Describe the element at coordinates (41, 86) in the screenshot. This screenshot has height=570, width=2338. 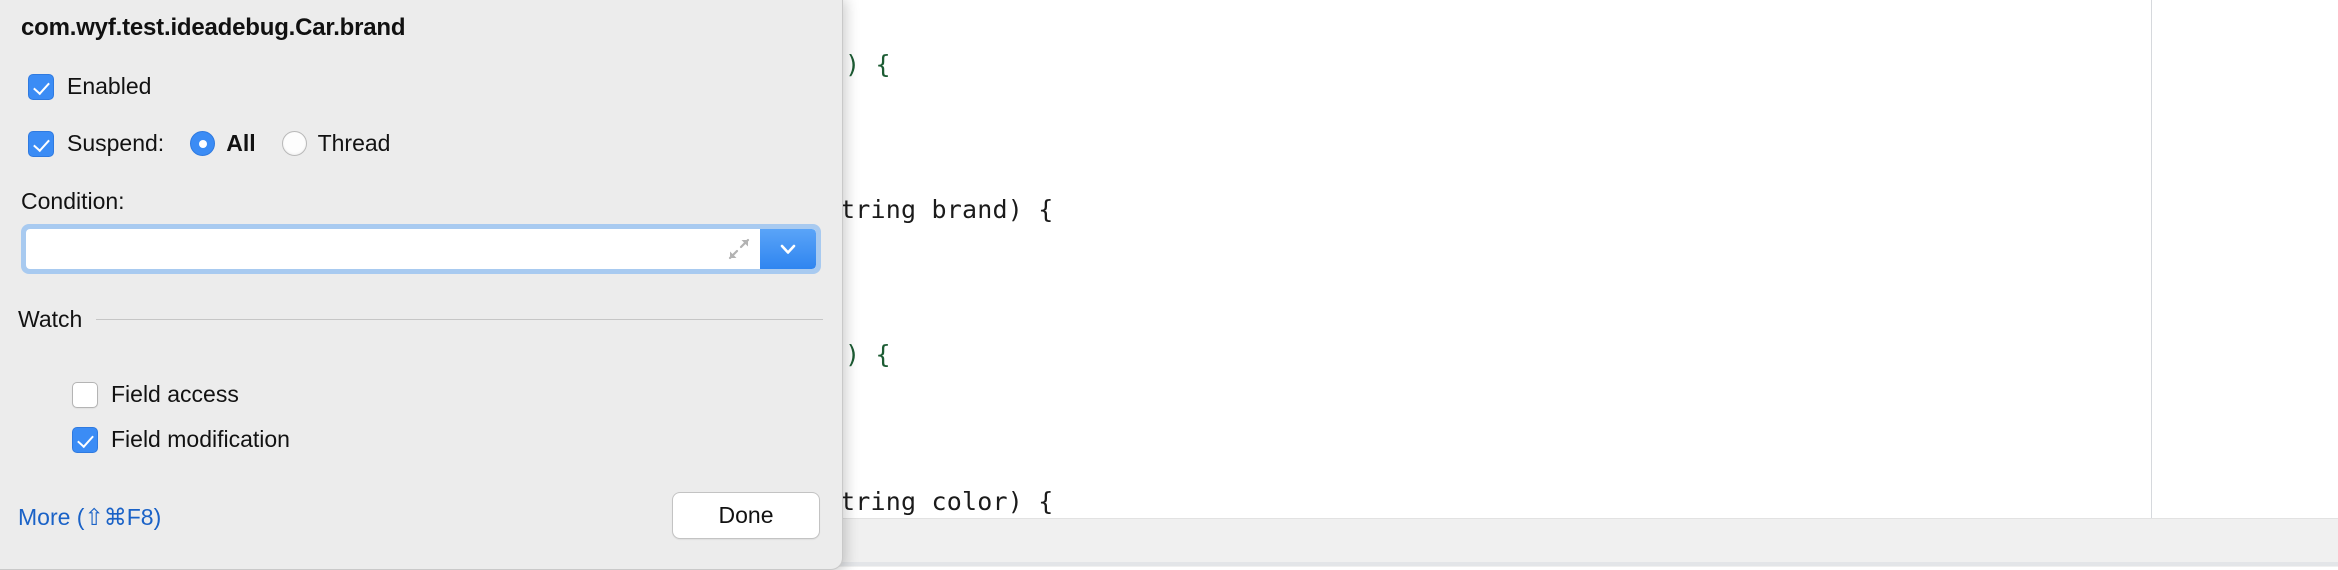
I see `enabled-checkbox` at that location.